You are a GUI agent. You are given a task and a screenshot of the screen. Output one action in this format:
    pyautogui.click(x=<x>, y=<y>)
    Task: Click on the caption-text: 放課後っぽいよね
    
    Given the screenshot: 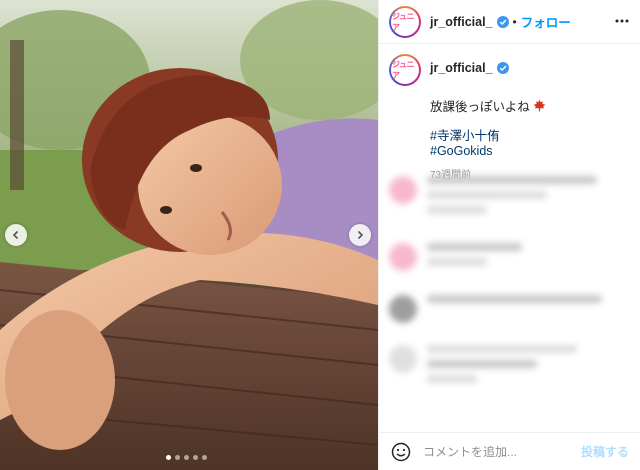 What is the action you would take?
    pyautogui.click(x=480, y=107)
    